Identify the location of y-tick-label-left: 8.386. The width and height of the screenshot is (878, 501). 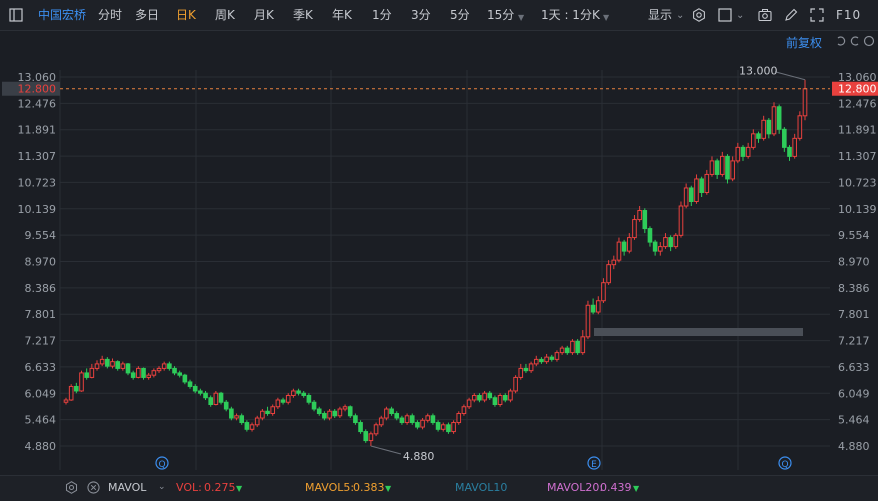
(41, 288).